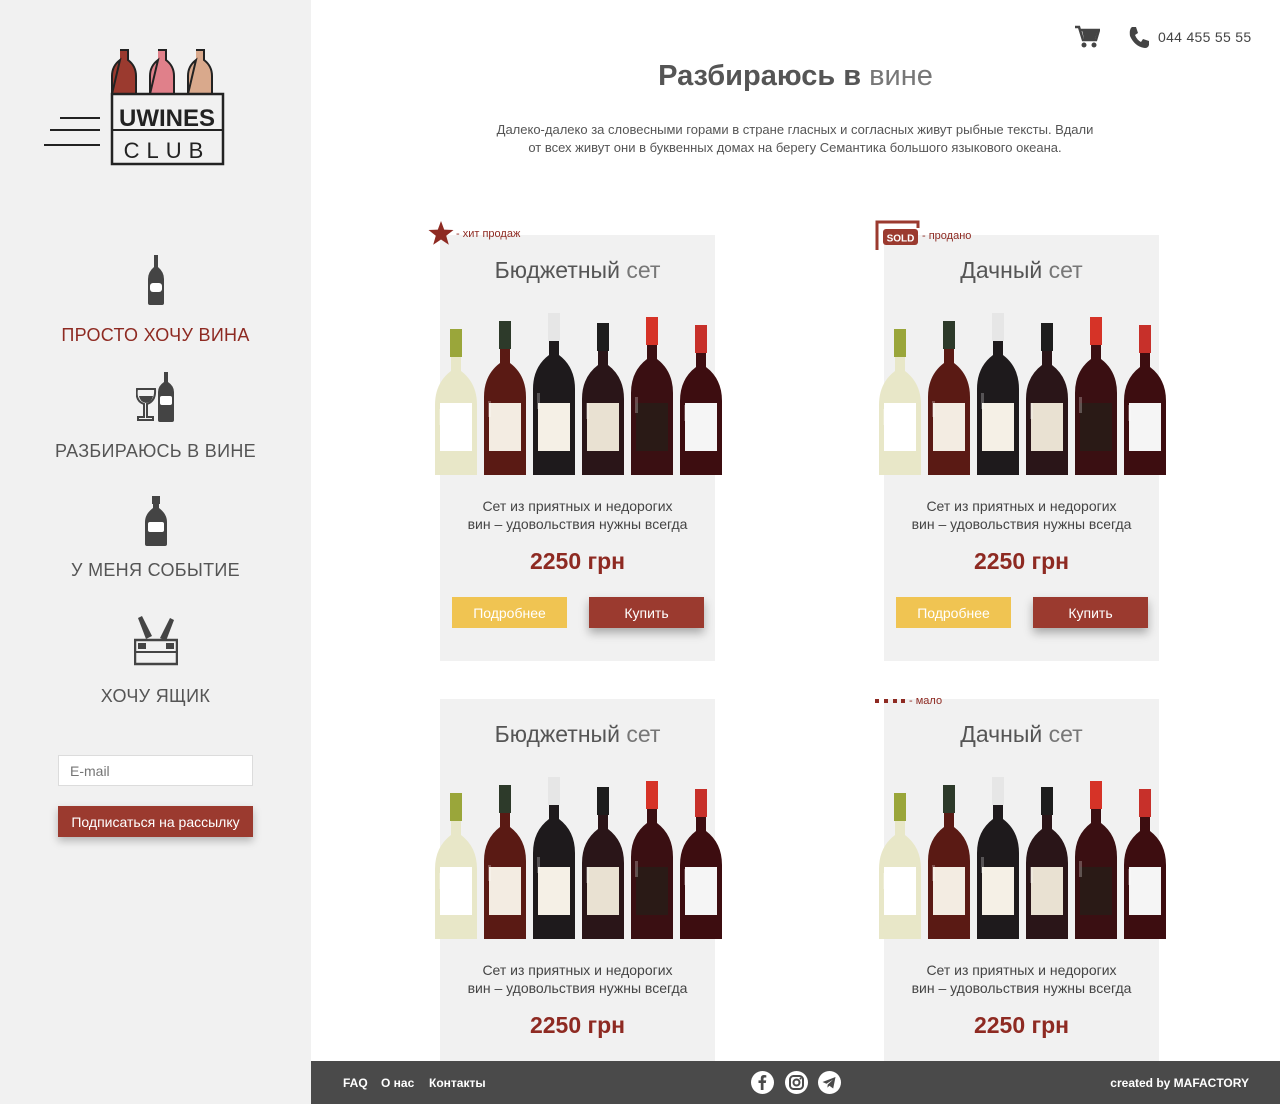 This screenshot has width=1280, height=1104. What do you see at coordinates (155, 641) in the screenshot?
I see `wine-crate-icon` at bounding box center [155, 641].